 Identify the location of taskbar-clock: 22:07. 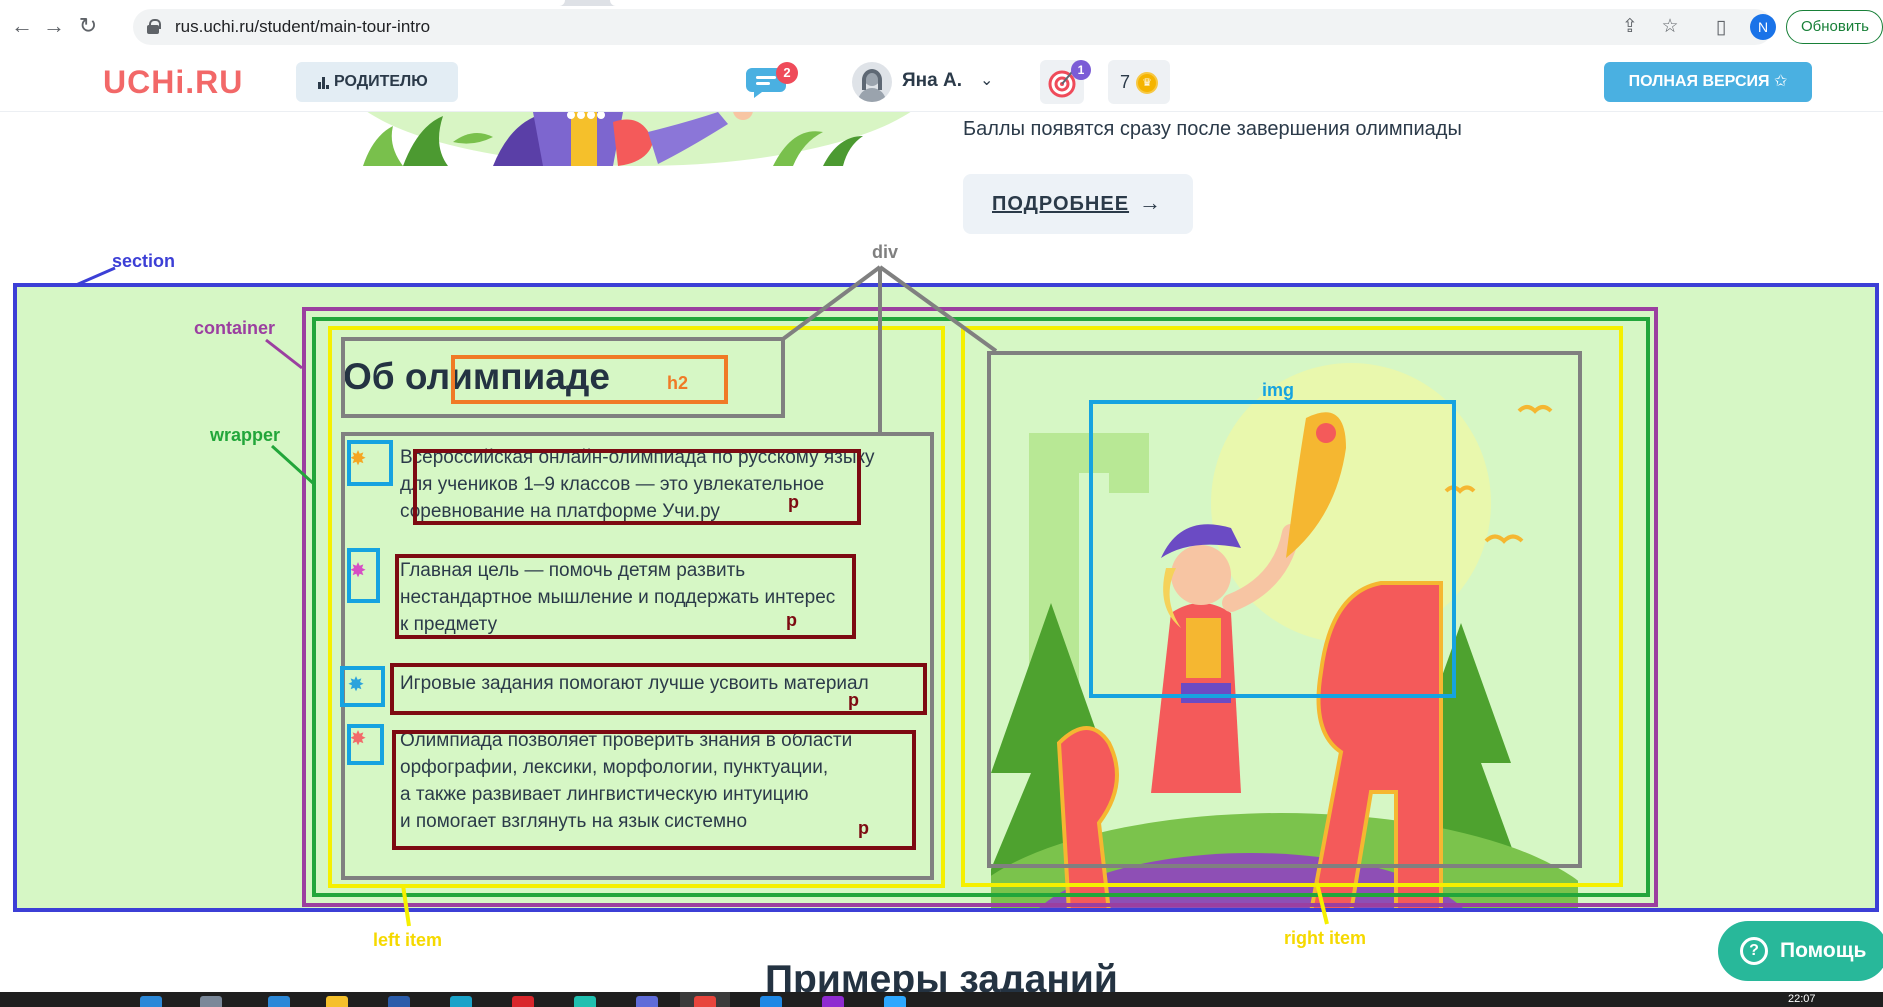
(1802, 999).